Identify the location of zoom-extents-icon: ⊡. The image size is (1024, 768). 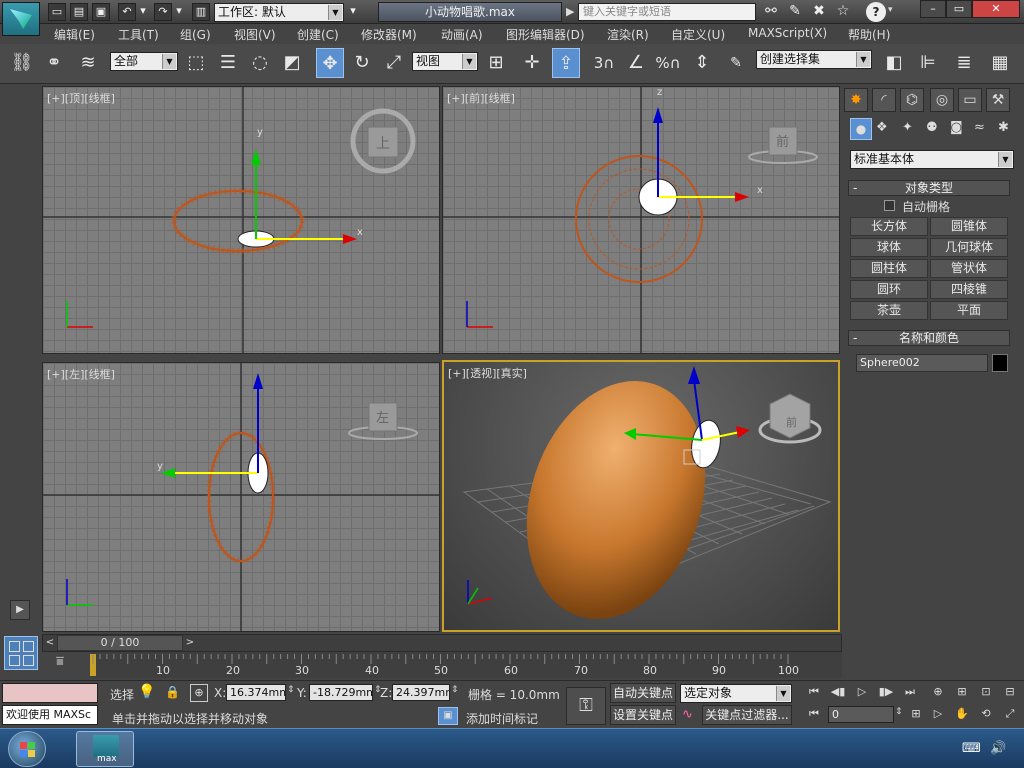
(986, 692).